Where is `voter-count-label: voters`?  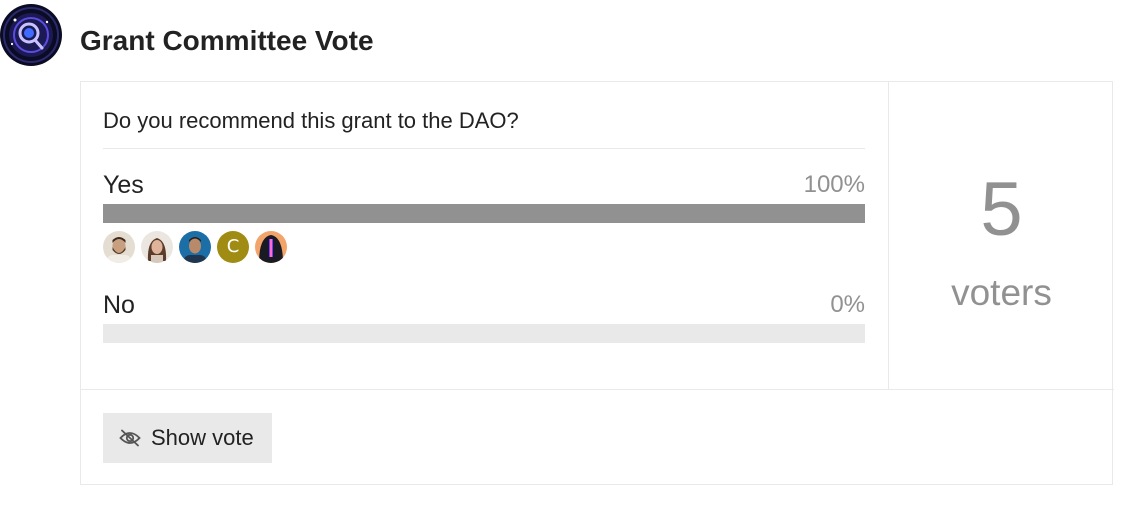 voter-count-label: voters is located at coordinates (1001, 292).